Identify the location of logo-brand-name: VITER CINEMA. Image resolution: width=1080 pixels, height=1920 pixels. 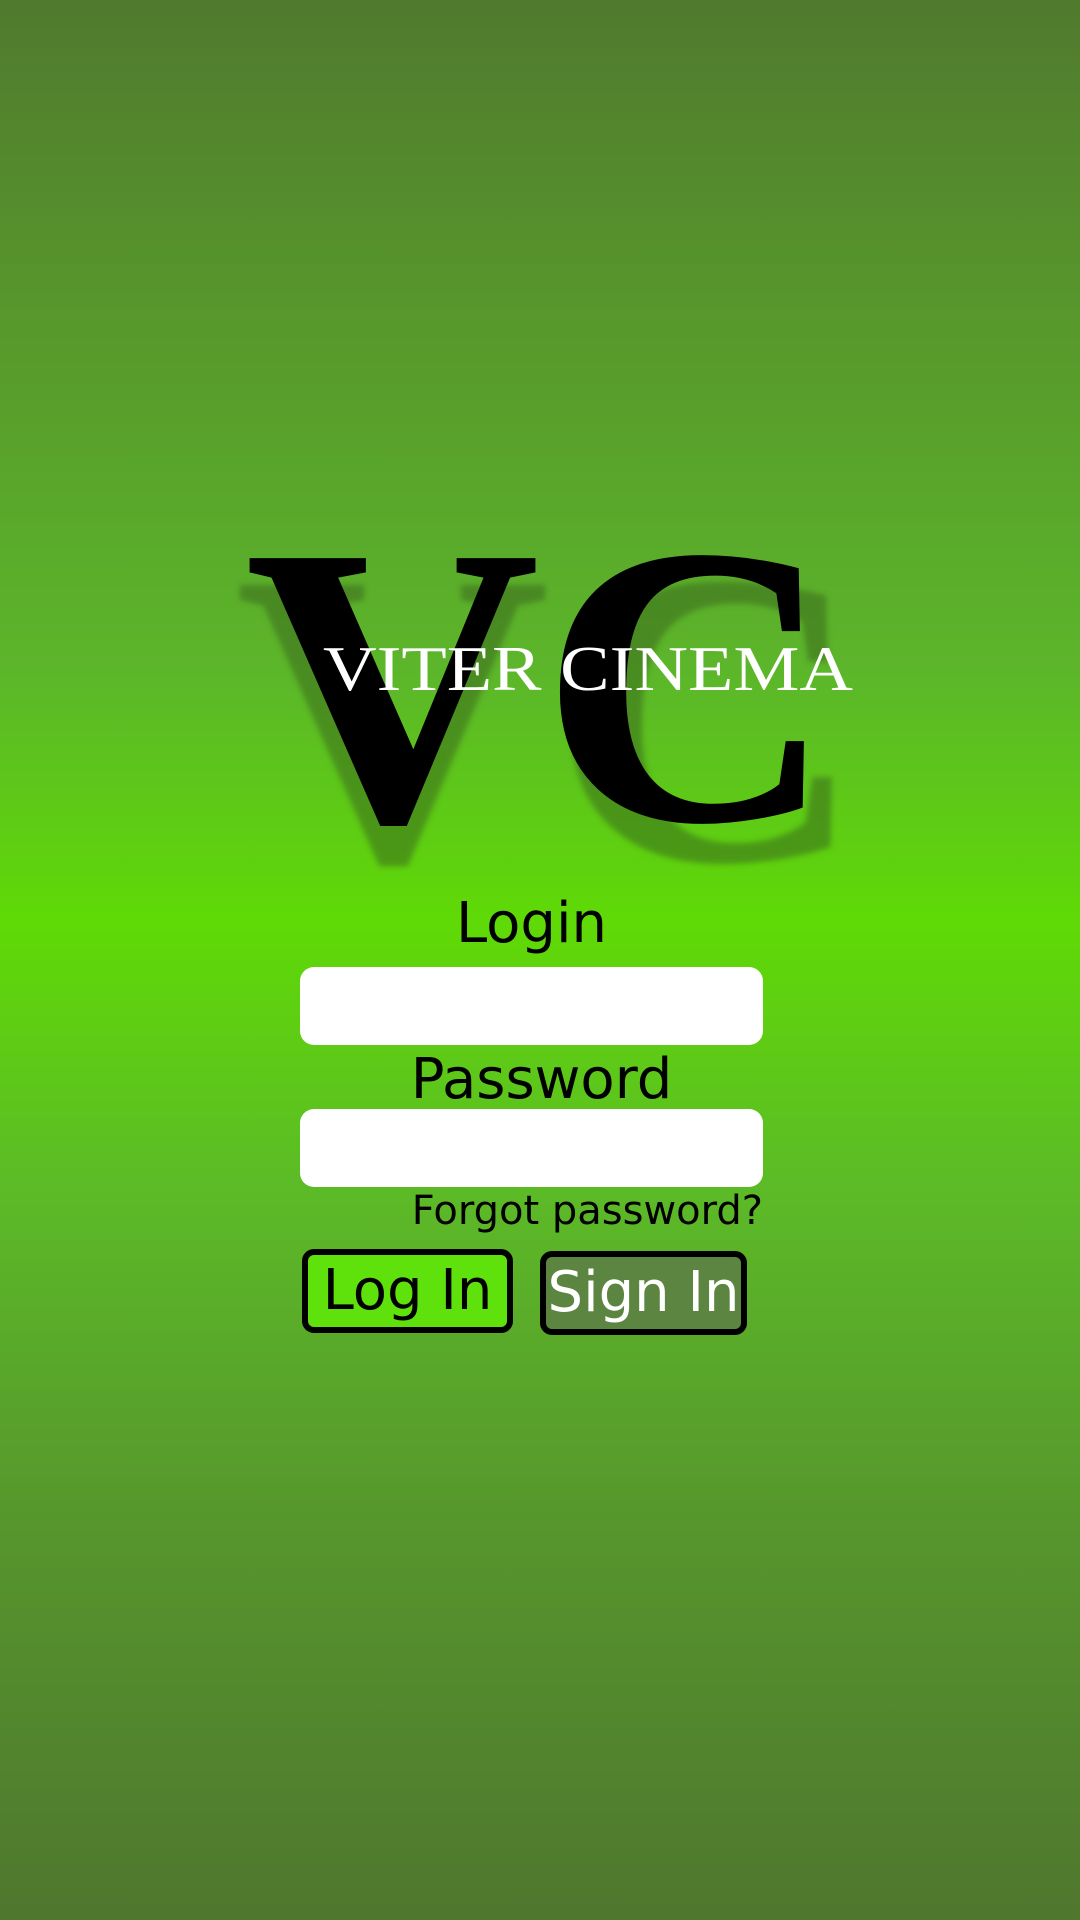
(588, 668).